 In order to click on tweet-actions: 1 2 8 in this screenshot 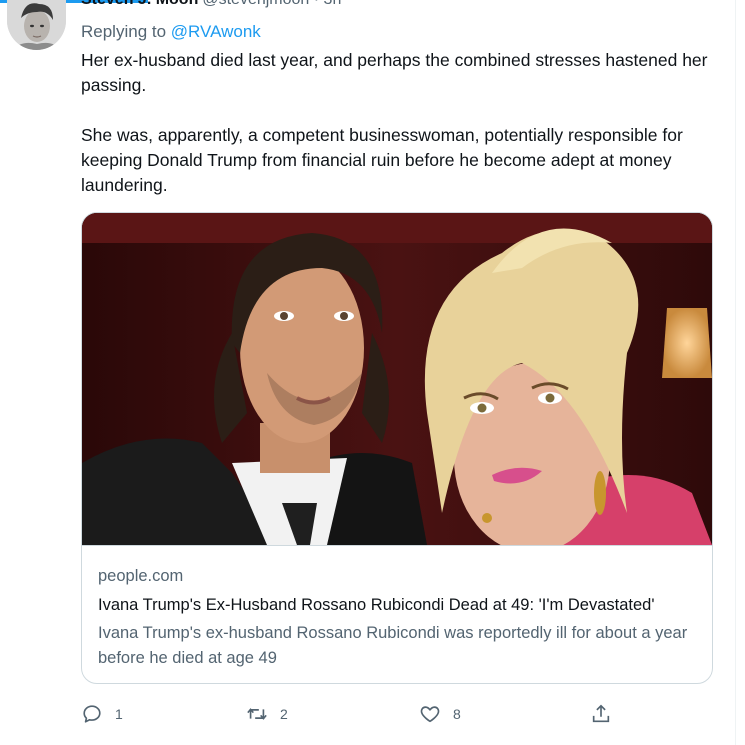, I will do `click(367, 714)`.